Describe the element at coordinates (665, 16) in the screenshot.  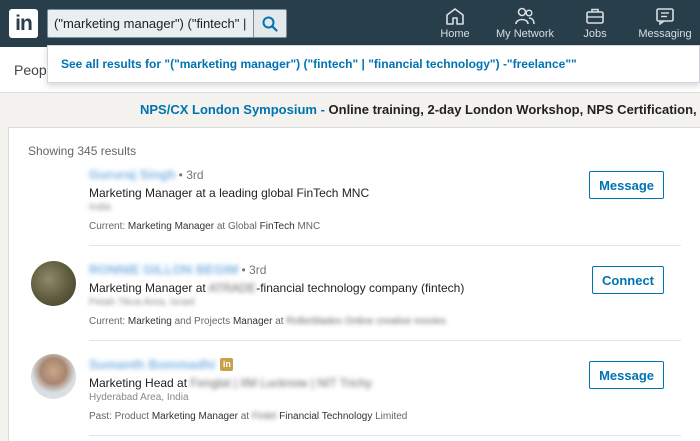
I see `messaging-icon` at that location.